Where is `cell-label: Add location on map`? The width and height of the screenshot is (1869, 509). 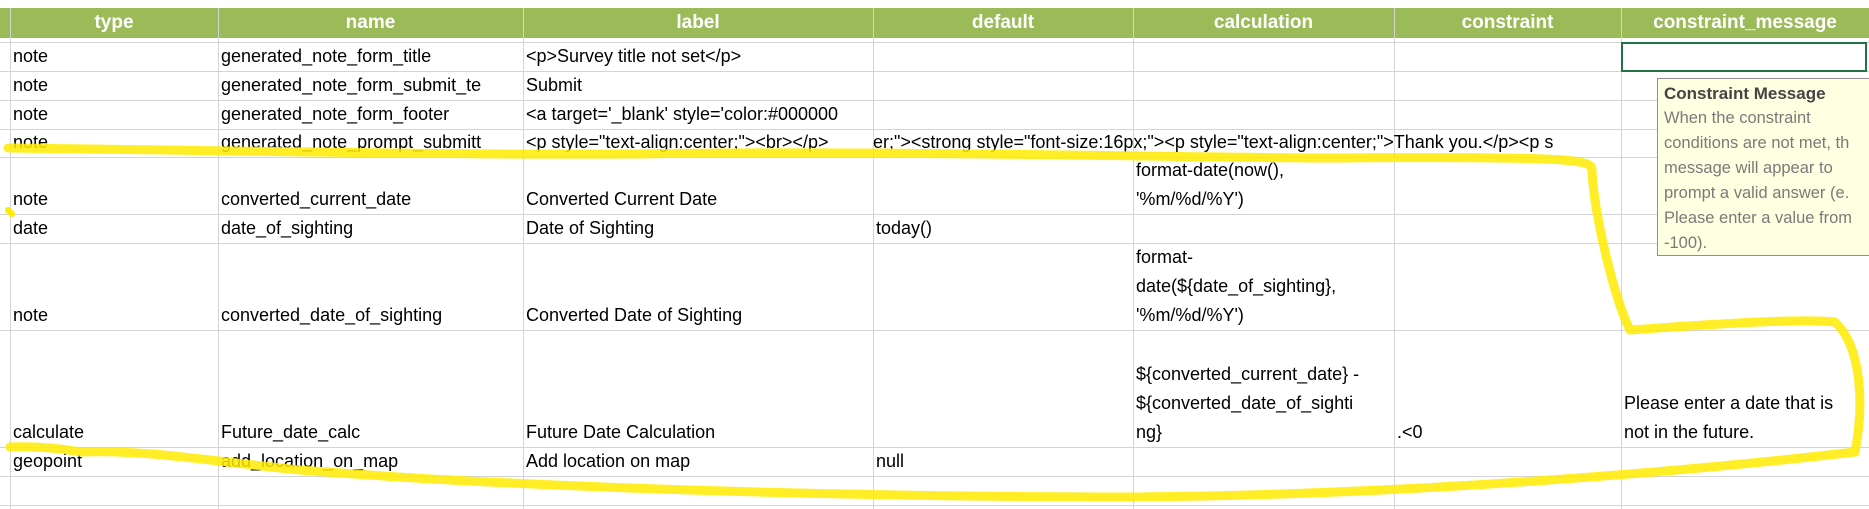
cell-label: Add location on map is located at coordinates (698, 461).